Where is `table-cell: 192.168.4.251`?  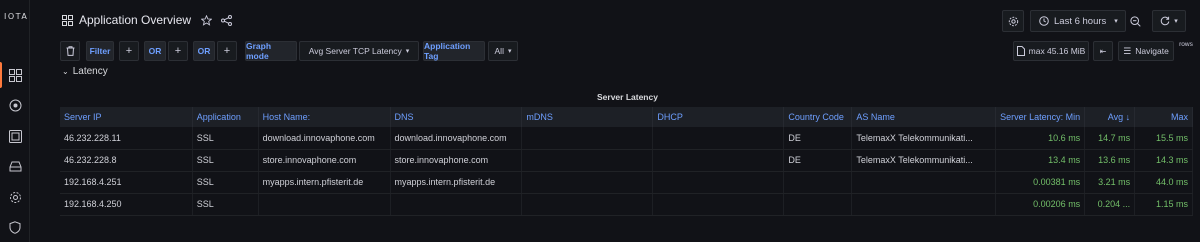 table-cell: 192.168.4.251 is located at coordinates (126, 182).